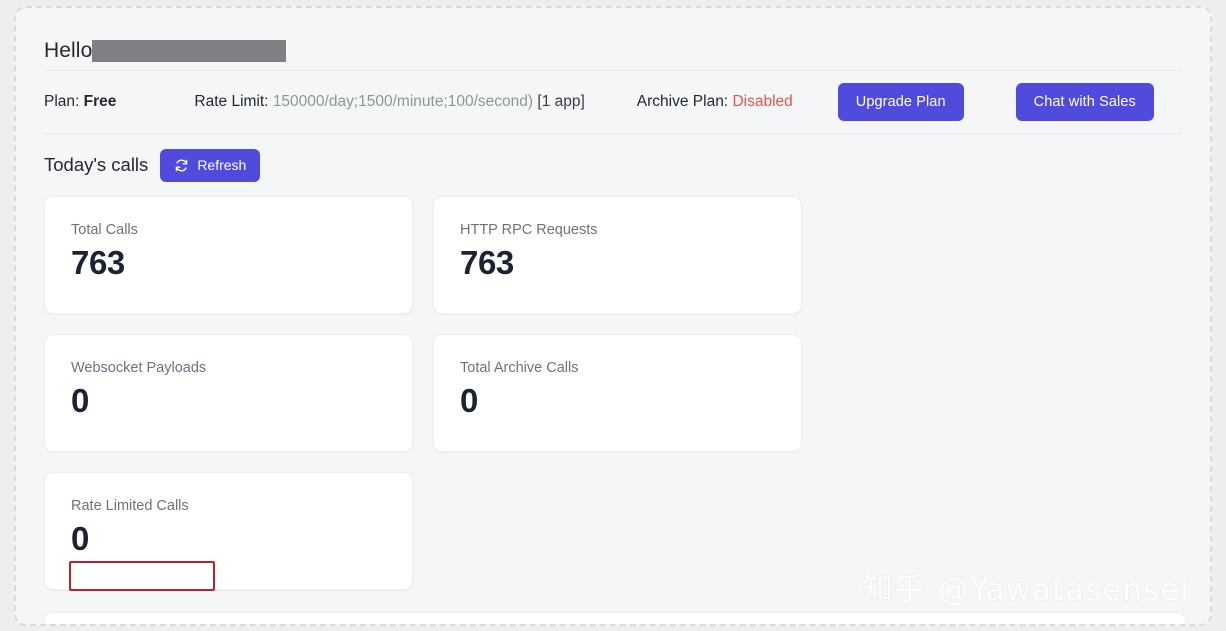  I want to click on refresh-icon, so click(181, 165).